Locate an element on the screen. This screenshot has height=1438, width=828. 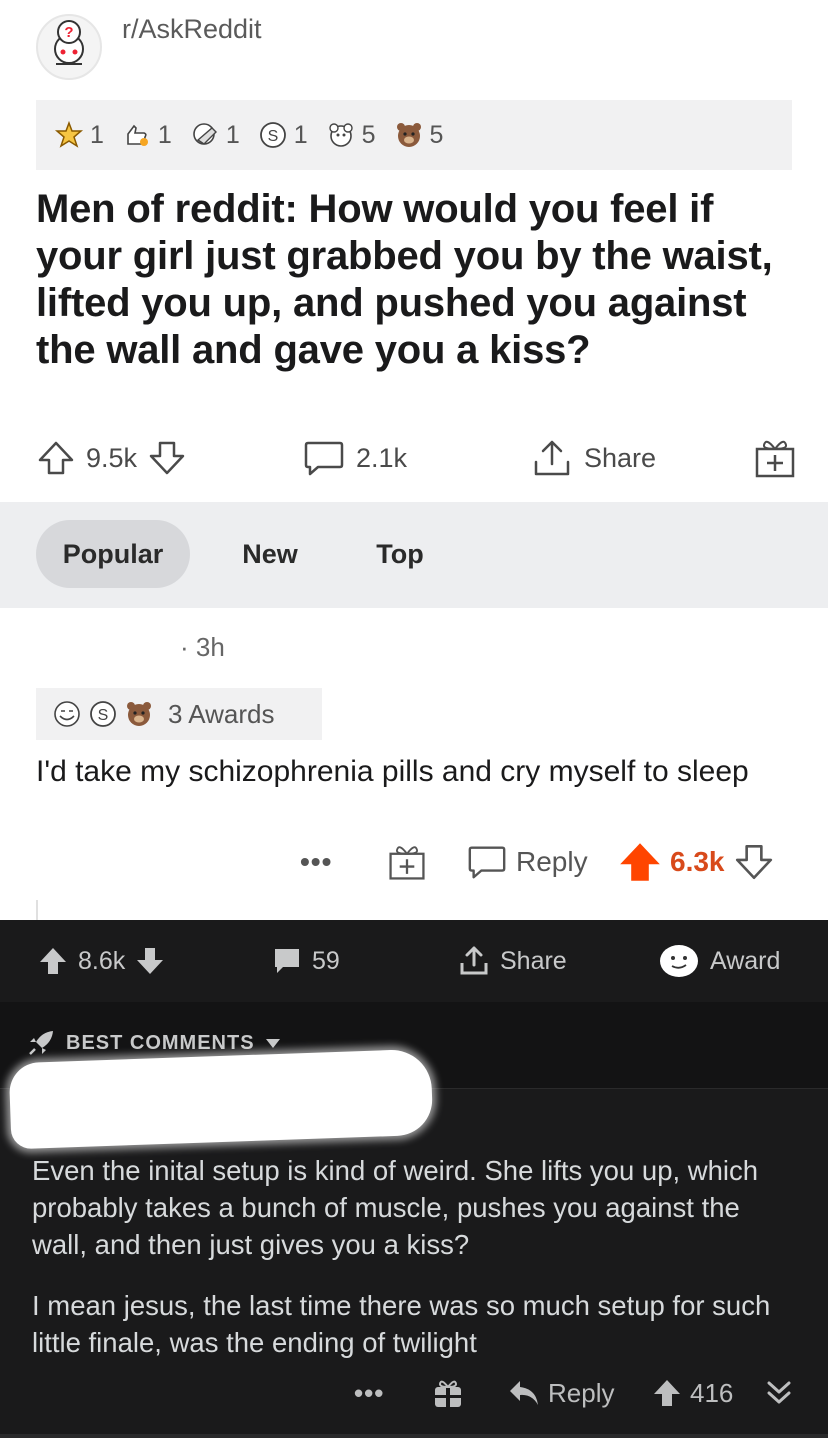
sort-popular-button: Popular is located at coordinates (113, 554).